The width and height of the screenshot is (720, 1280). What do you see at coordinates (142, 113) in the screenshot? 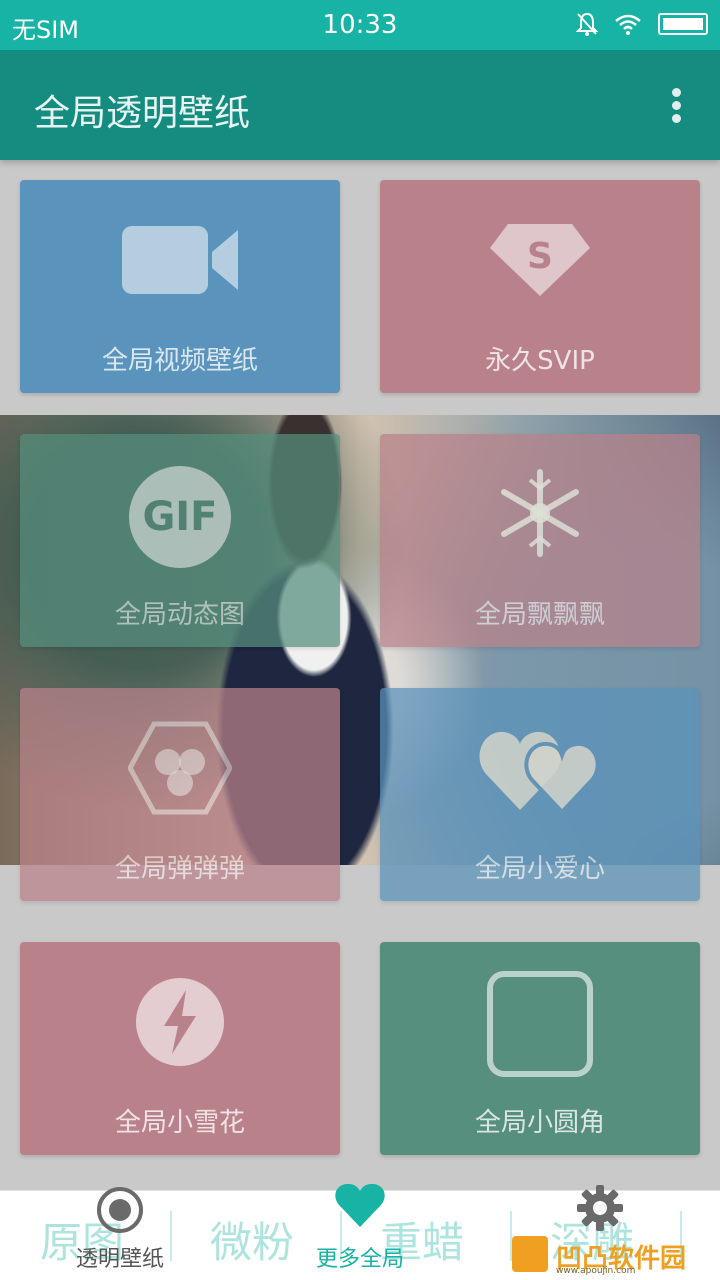
I see `page-title: 全局透明壁纸` at bounding box center [142, 113].